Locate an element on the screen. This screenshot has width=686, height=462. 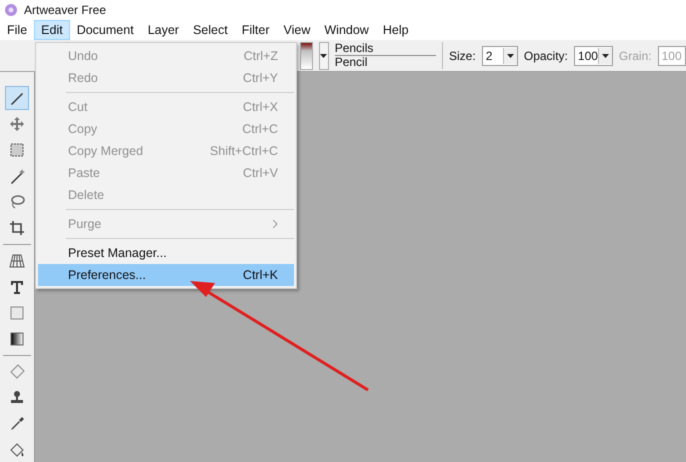
menu-item: Filter is located at coordinates (255, 30).